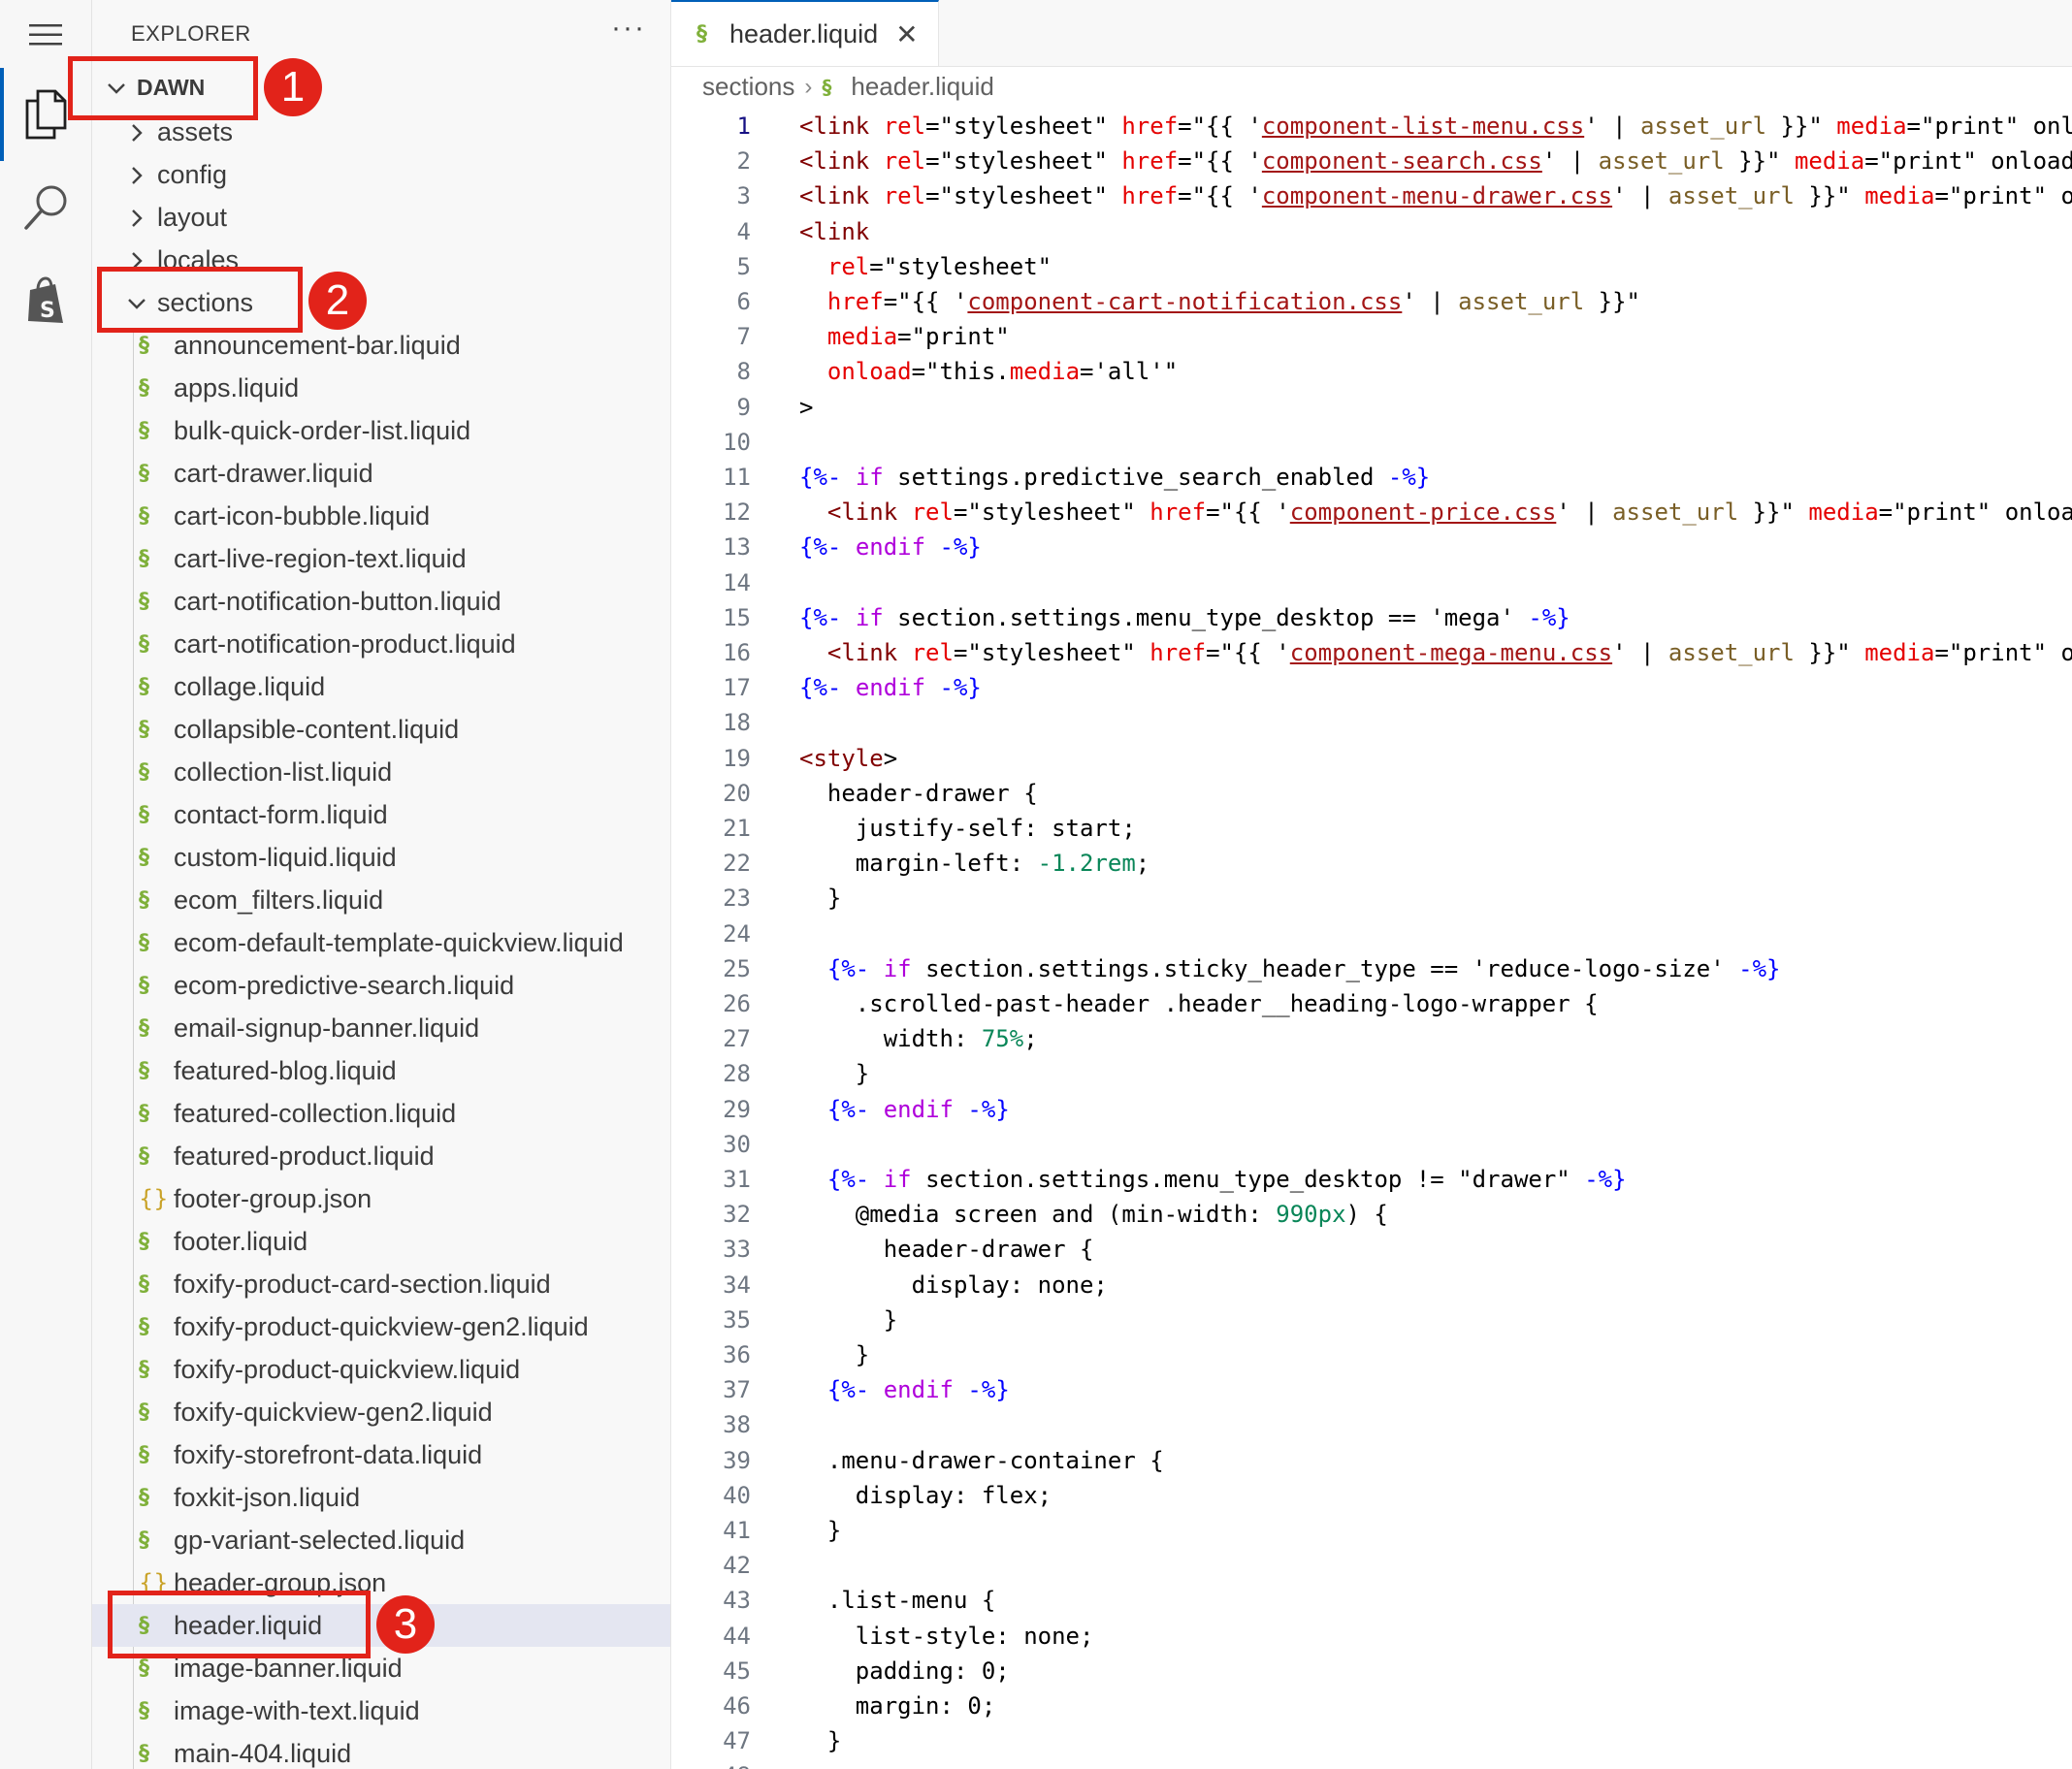  What do you see at coordinates (1371, 1496) in the screenshot?
I see `code-line: 40 display: flex;` at bounding box center [1371, 1496].